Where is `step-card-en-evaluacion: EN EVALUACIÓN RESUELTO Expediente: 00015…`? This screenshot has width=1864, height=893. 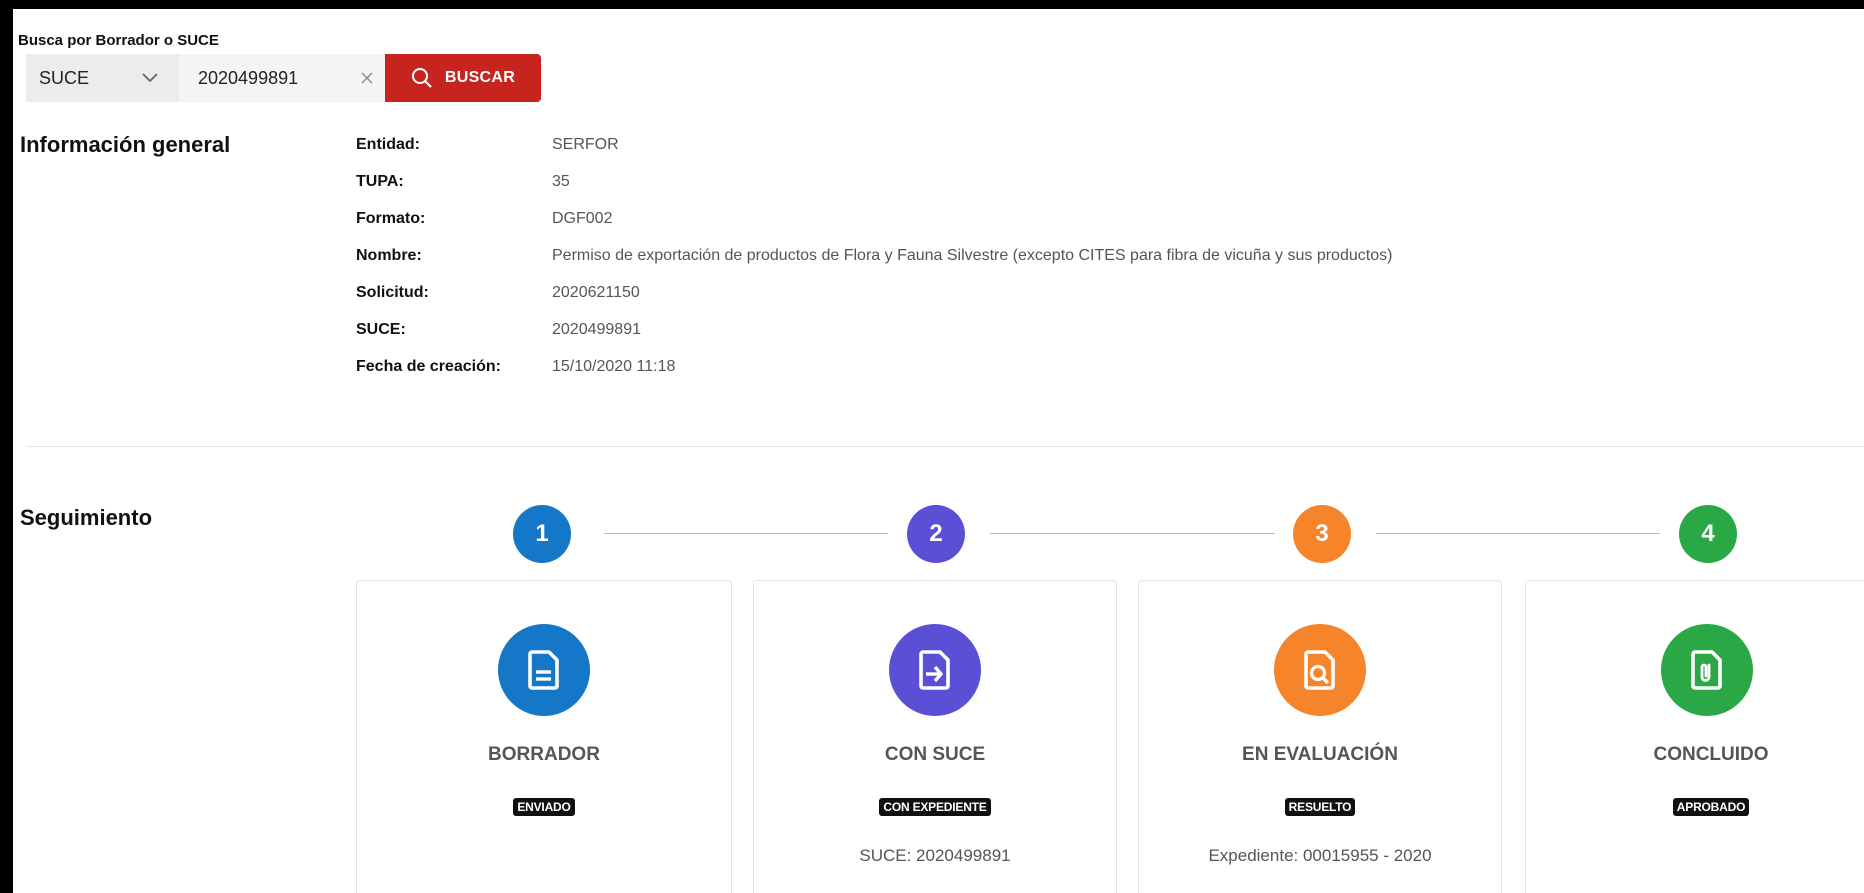 step-card-en-evaluacion: EN EVALUACIÓN RESUELTO Expediente: 00015… is located at coordinates (1320, 736).